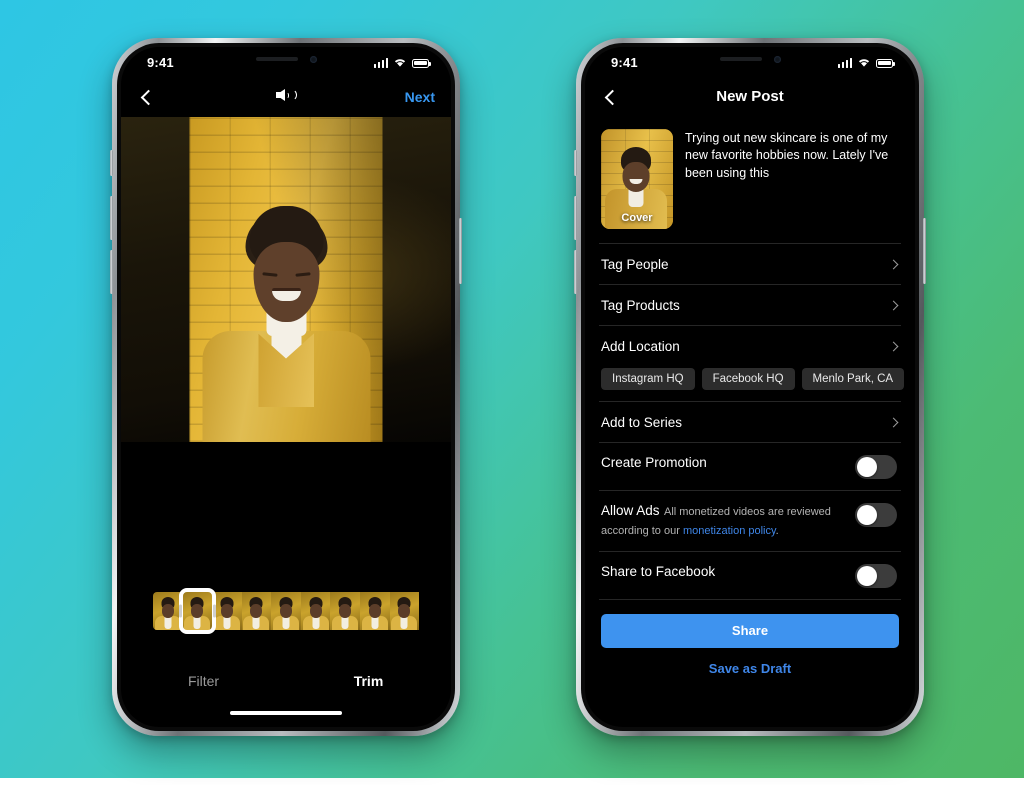 This screenshot has width=1024, height=785. What do you see at coordinates (368, 681) in the screenshot?
I see `tab-trim: Trim` at bounding box center [368, 681].